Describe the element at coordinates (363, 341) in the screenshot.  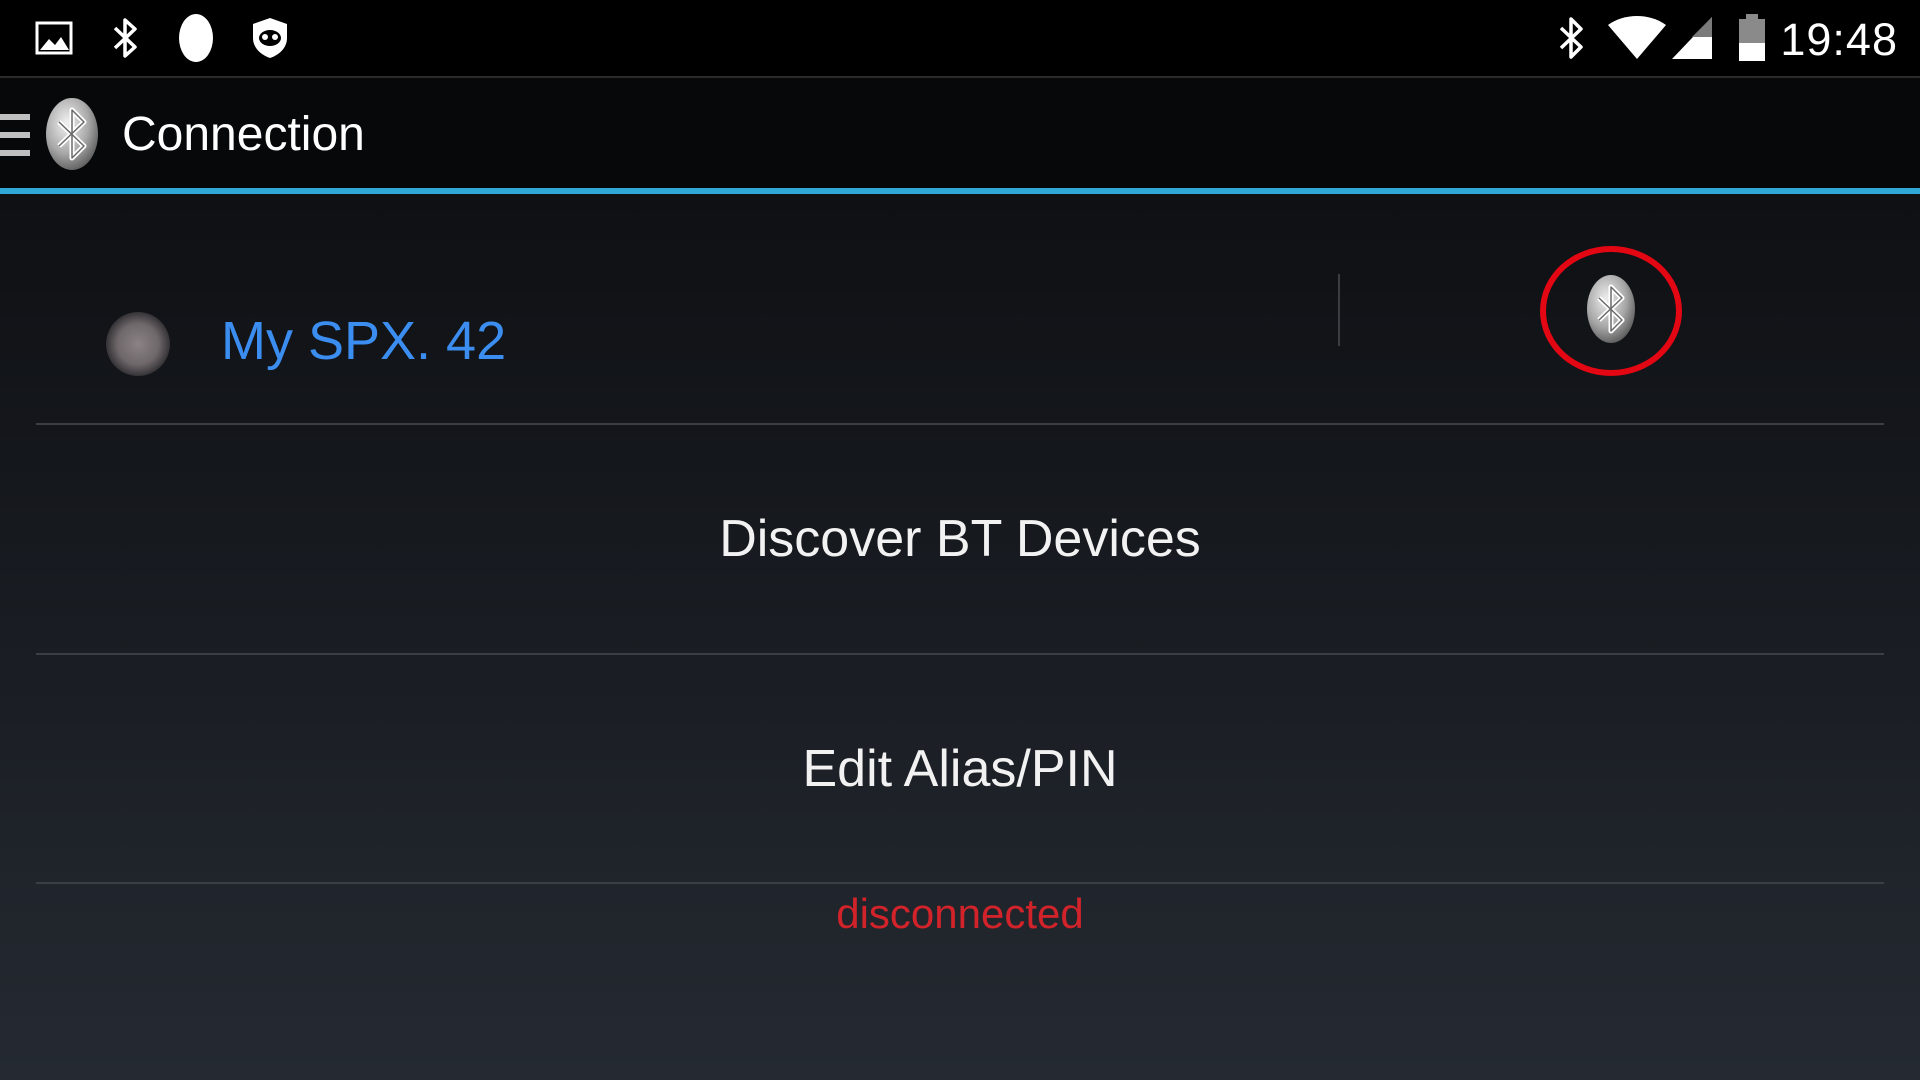
I see `device-name: My SPX. 42` at that location.